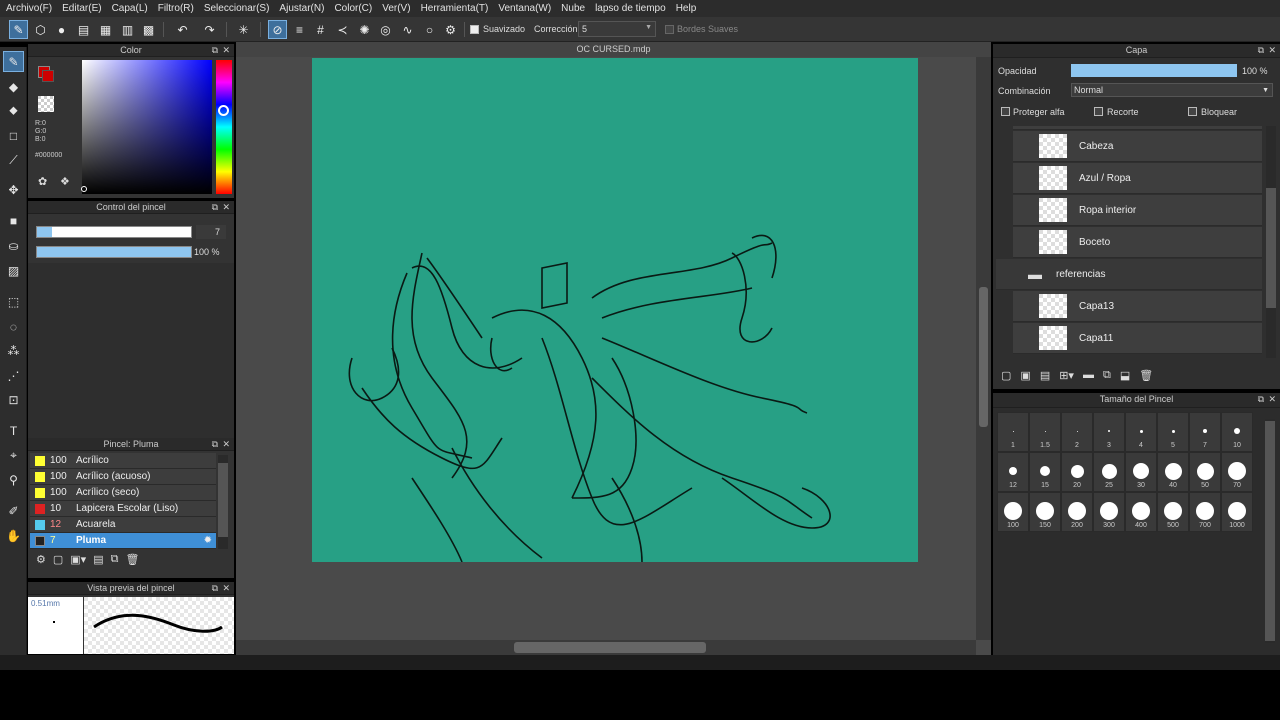  I want to click on speech-icon: ●, so click(61, 29).